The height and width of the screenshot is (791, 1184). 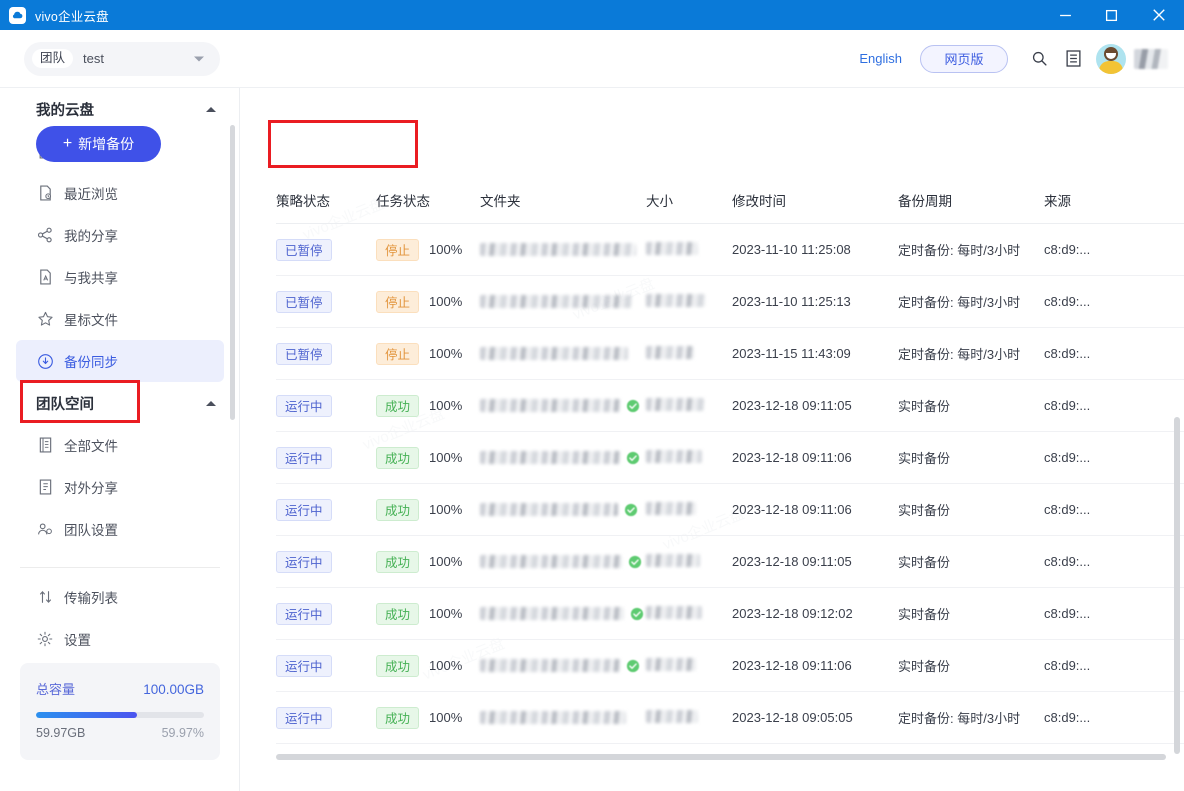 What do you see at coordinates (730, 200) in the screenshot?
I see `table-header-row: 策略状态 任务状态 文件夹 大小 修改时间 备份周期 来源` at bounding box center [730, 200].